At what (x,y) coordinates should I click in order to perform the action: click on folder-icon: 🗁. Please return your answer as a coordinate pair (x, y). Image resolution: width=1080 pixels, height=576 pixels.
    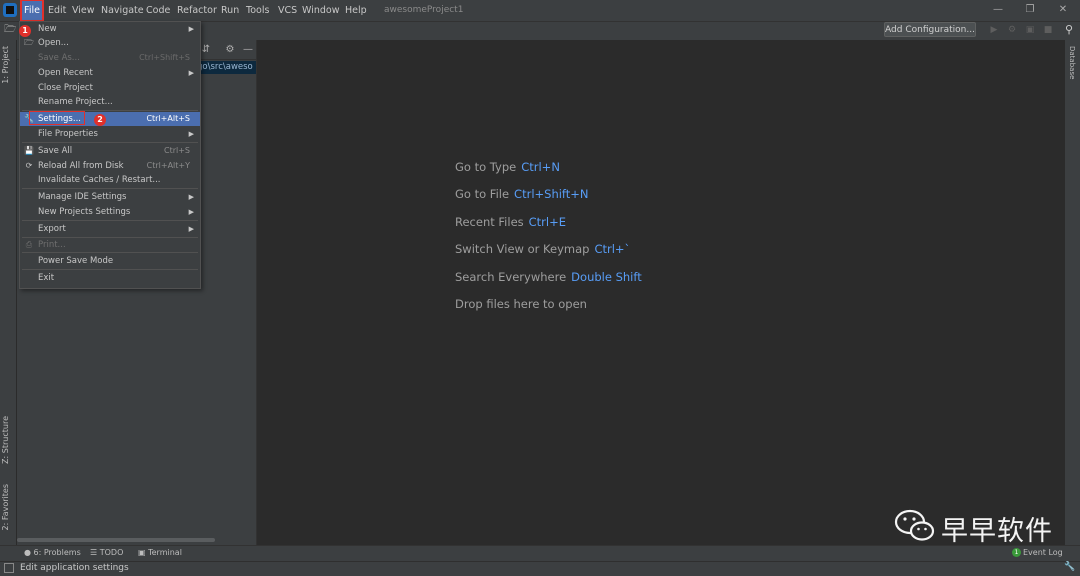
    Looking at the image, I should click on (10, 29).